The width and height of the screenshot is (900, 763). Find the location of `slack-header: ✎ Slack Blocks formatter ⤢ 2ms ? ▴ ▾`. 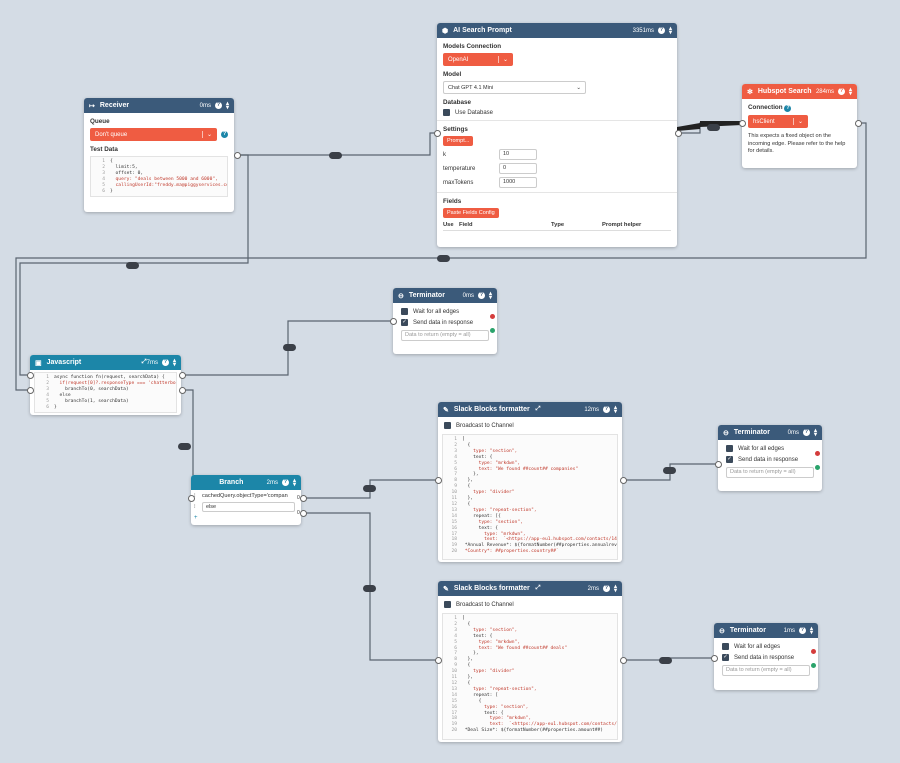

slack-header: ✎ Slack Blocks formatter ⤢ 2ms ? ▴ ▾ is located at coordinates (530, 588).